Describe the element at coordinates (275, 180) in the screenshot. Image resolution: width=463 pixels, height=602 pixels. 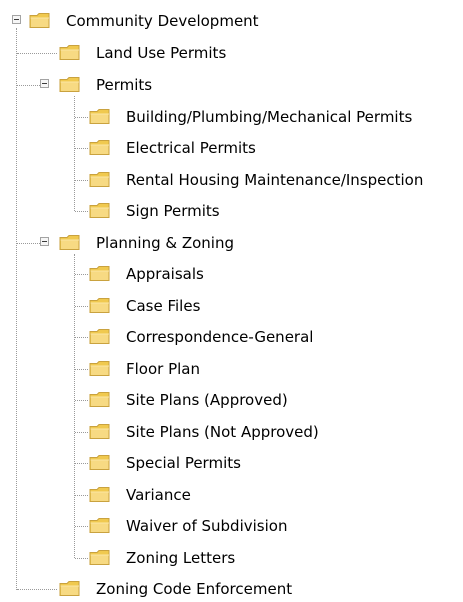
I see `node-label: Rental Housing Maintenance/Inspection` at that location.